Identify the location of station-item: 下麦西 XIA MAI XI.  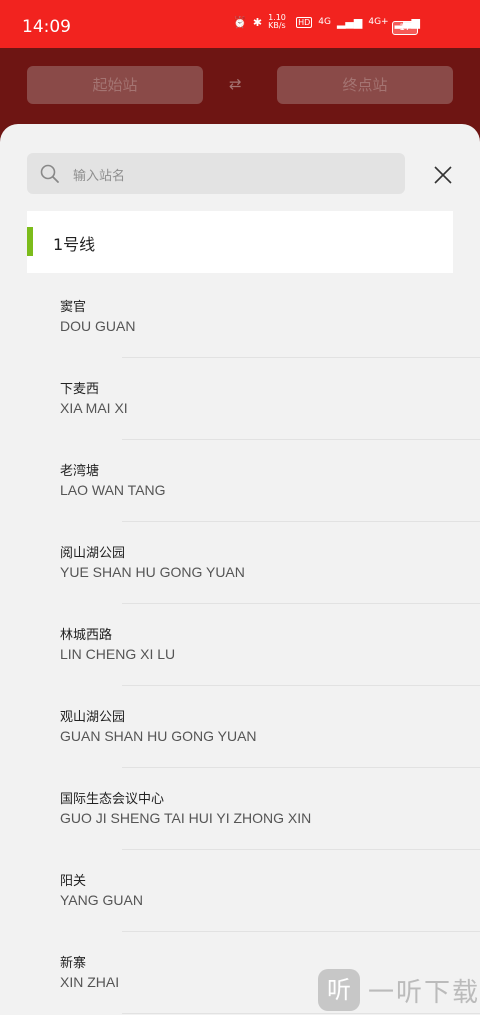
(240, 399).